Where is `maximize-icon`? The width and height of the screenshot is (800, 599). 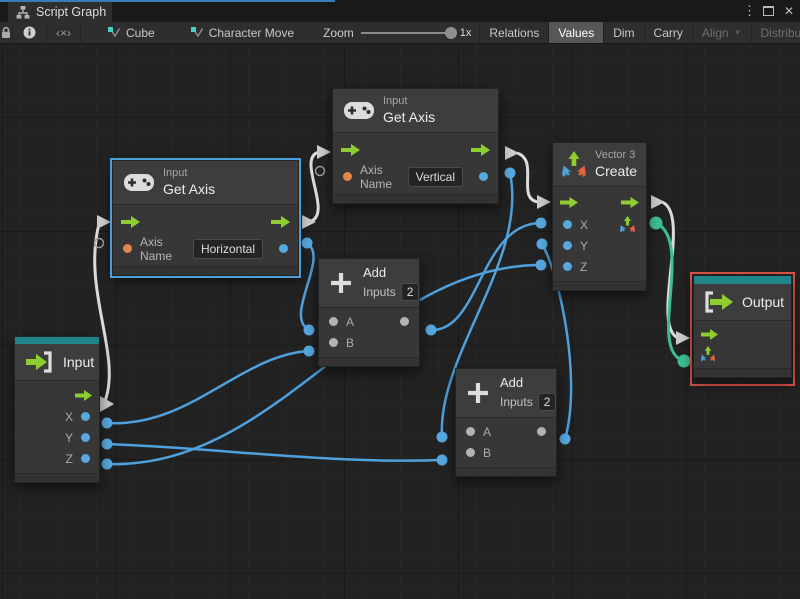 maximize-icon is located at coordinates (768, 11).